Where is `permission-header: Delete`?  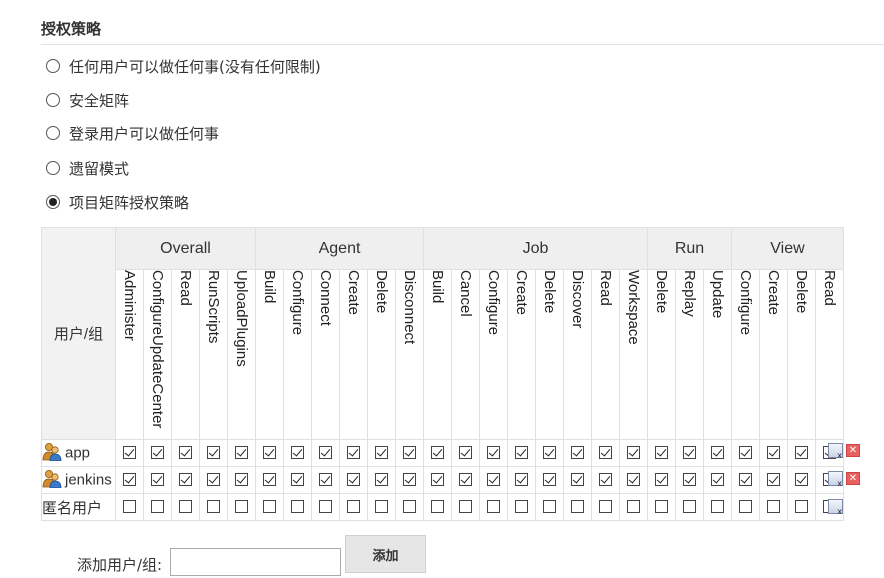
permission-header: Delete is located at coordinates (801, 354).